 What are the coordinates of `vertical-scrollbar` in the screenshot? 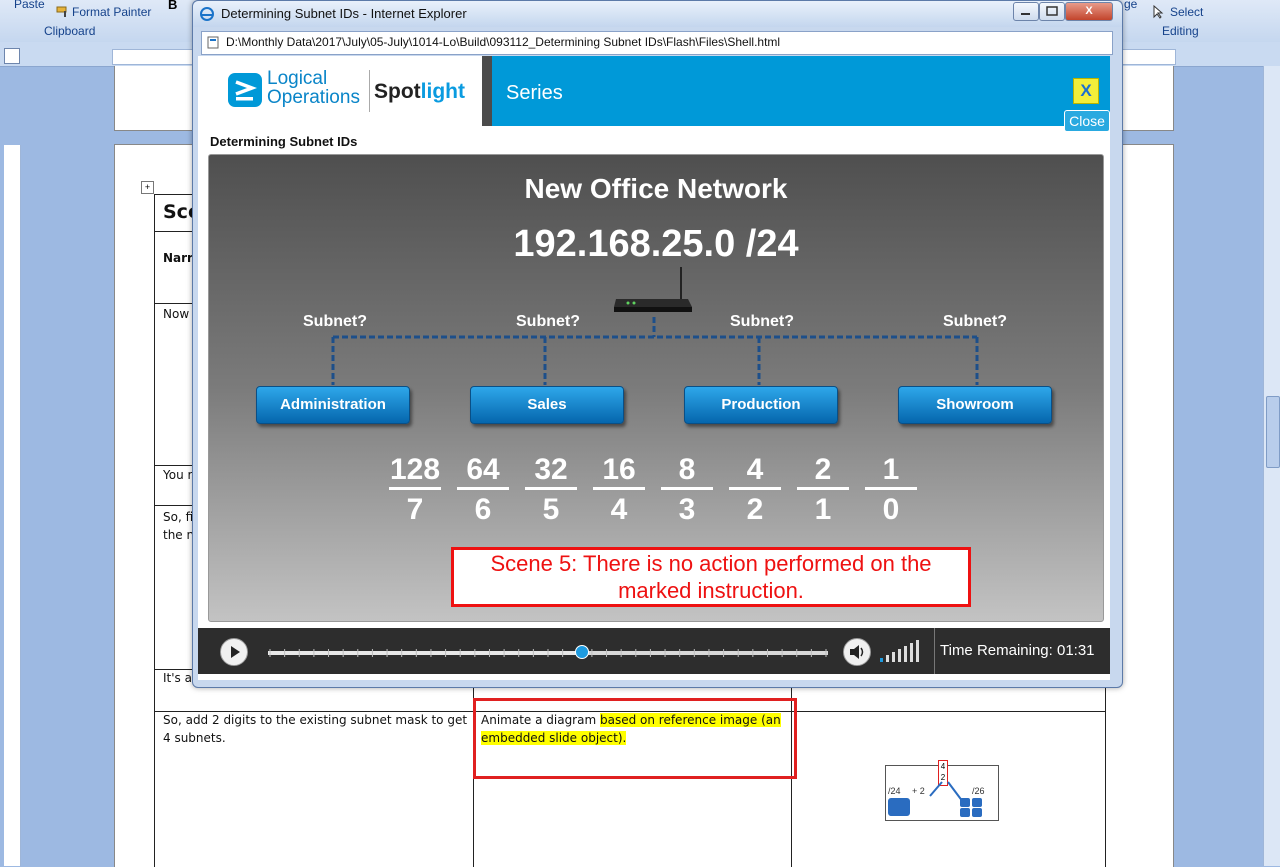 It's located at (1271, 466).